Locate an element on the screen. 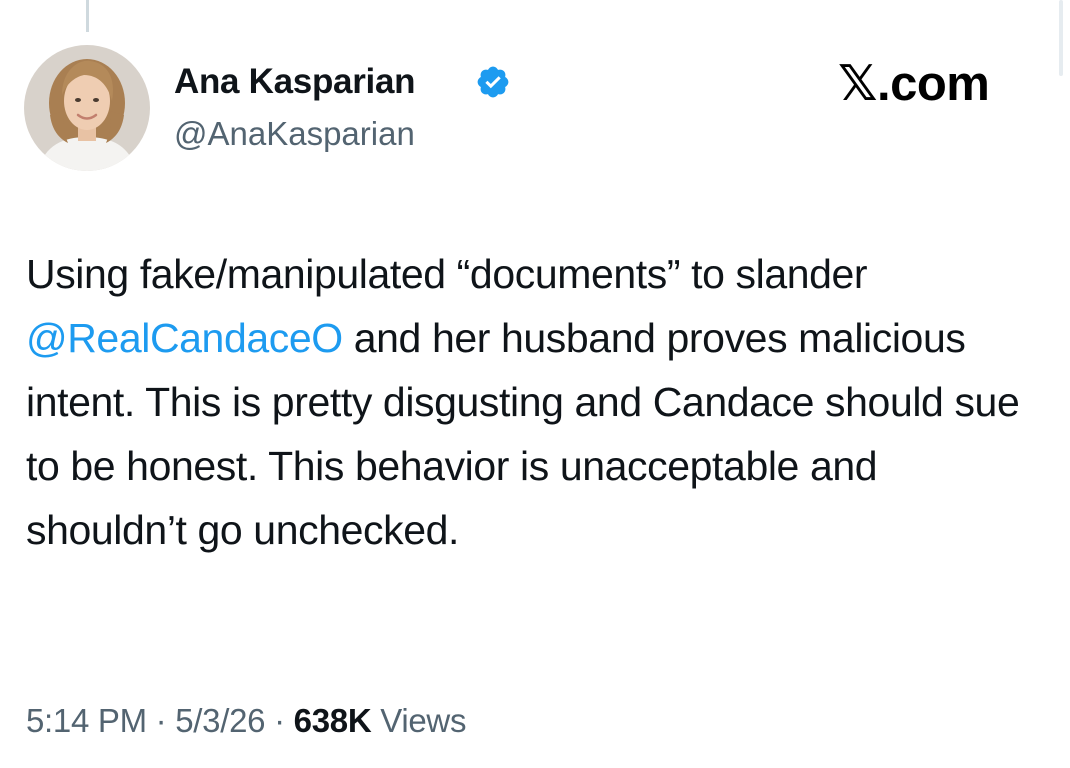  tweet-date: 5/3/26 is located at coordinates (220, 720).